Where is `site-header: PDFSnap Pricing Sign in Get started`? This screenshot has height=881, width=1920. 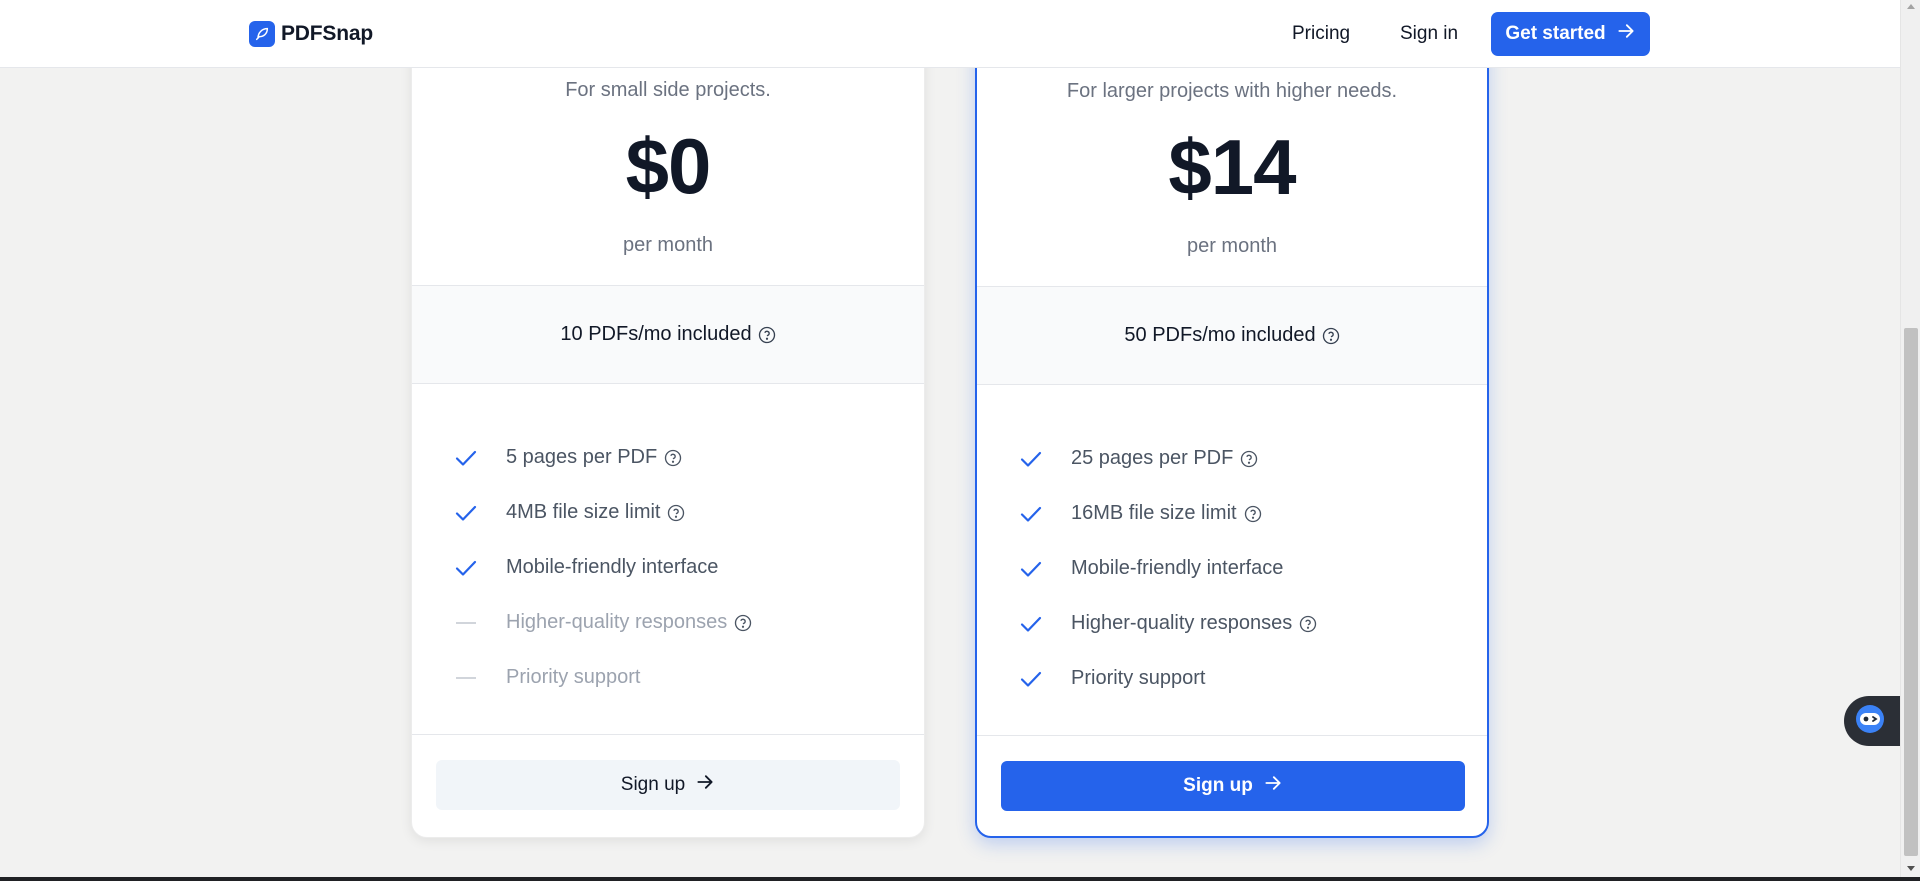 site-header: PDFSnap Pricing Sign in Get started is located at coordinates (950, 34).